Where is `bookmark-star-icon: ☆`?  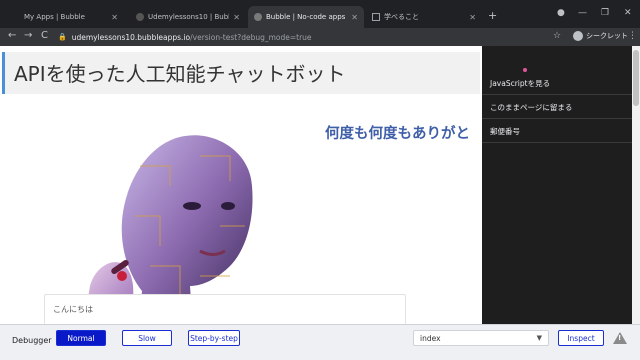 bookmark-star-icon: ☆ is located at coordinates (557, 36).